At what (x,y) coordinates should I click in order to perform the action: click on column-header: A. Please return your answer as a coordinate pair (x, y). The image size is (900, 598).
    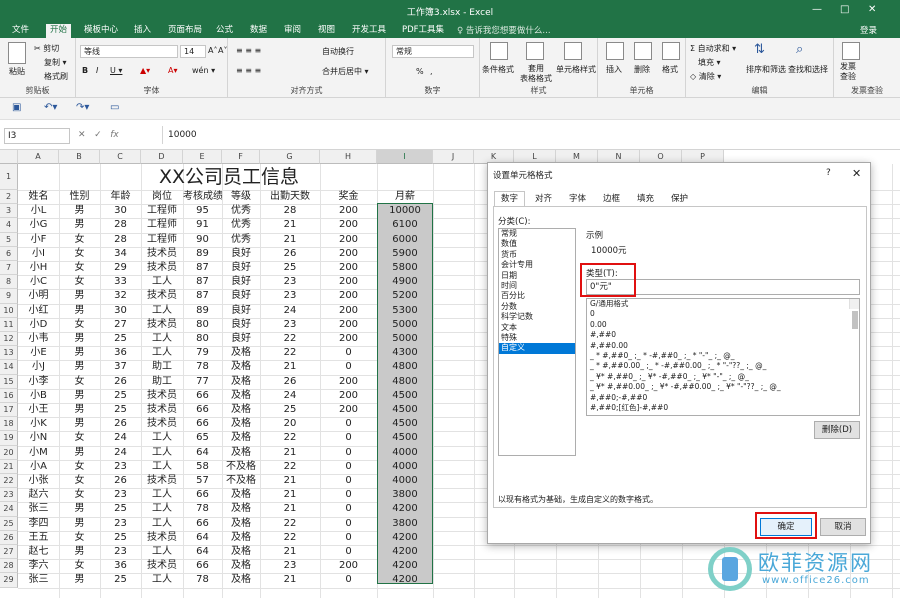
    Looking at the image, I should click on (38, 157).